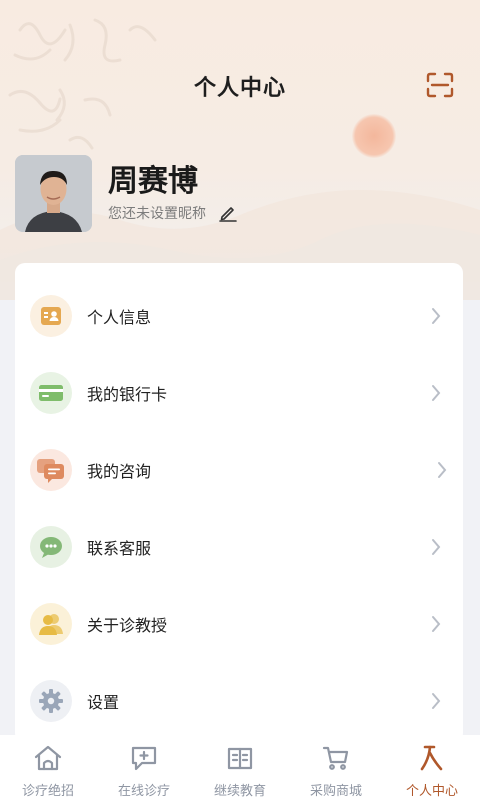 This screenshot has height=800, width=480. What do you see at coordinates (239, 393) in the screenshot?
I see `menu-item-bank-card: 我的银行卡` at bounding box center [239, 393].